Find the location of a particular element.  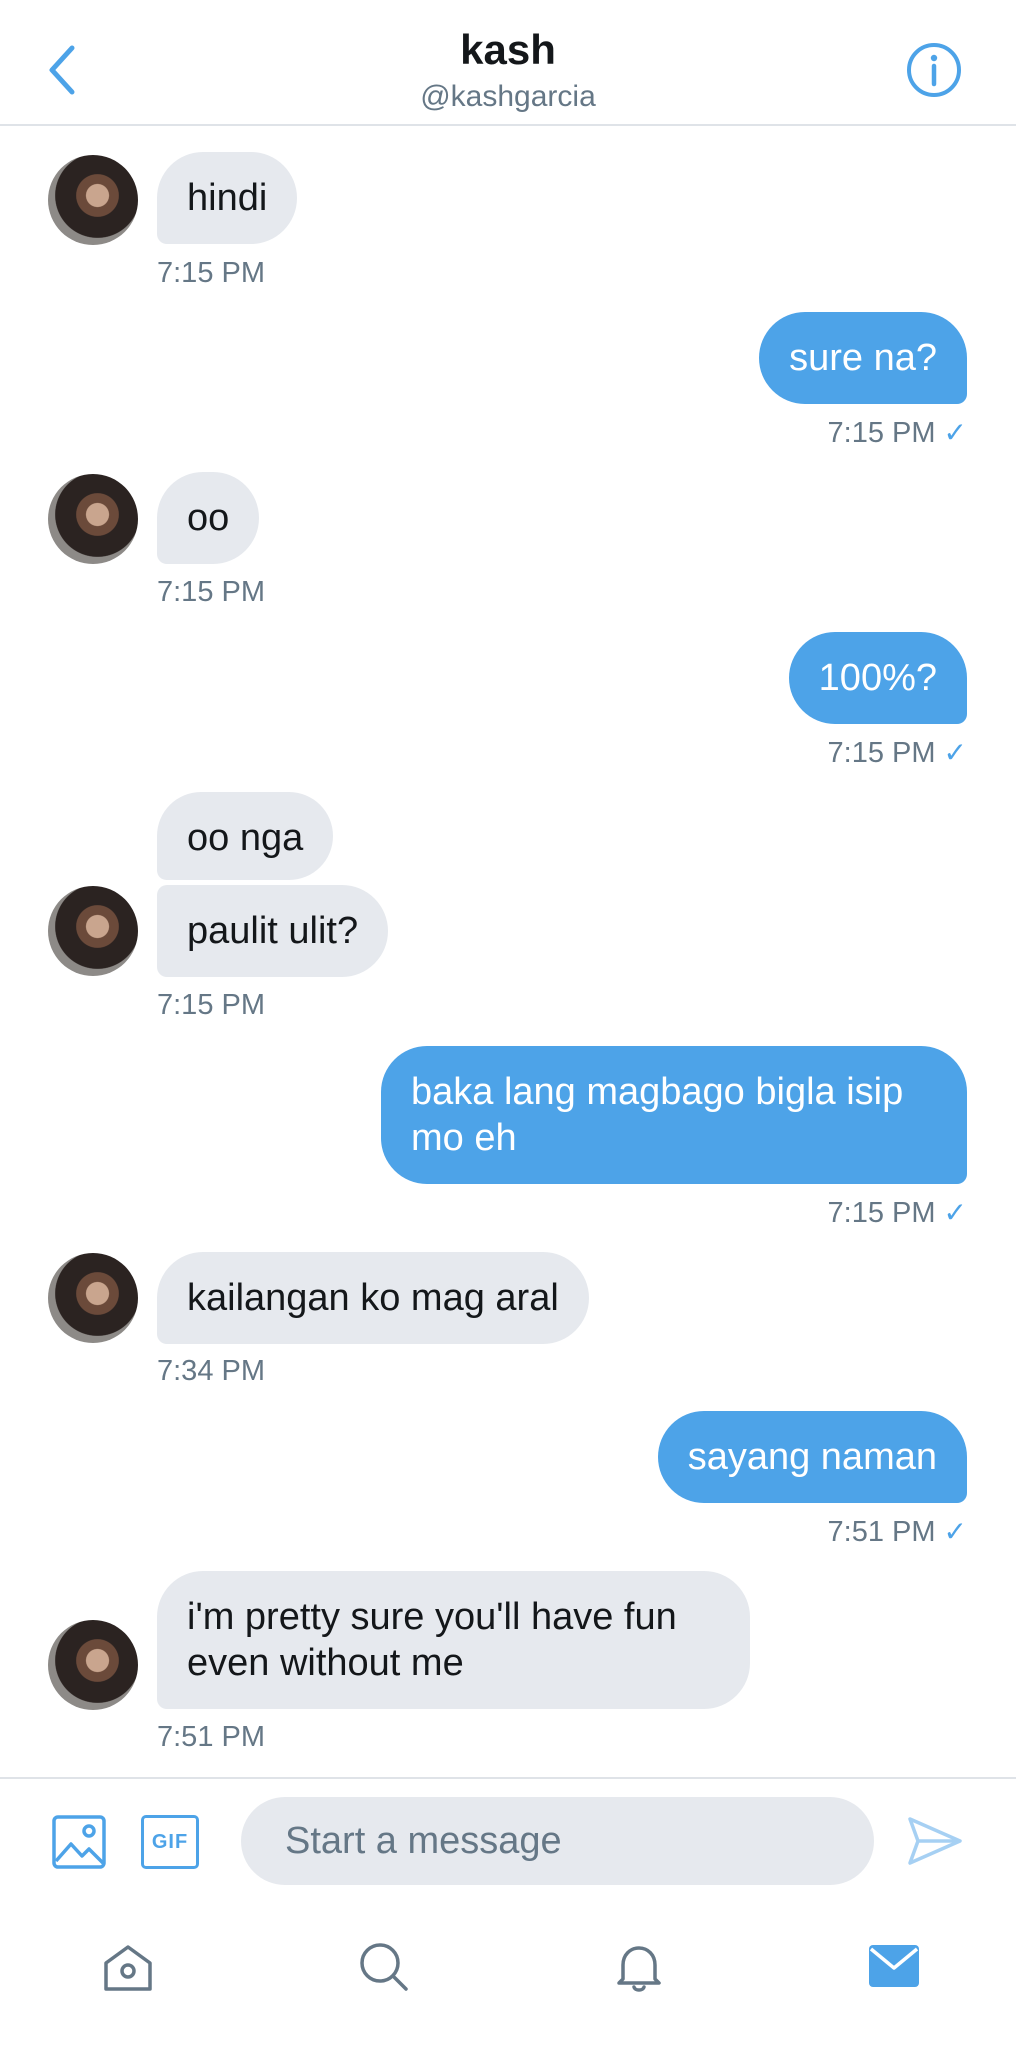

sent-message: sayang naman is located at coordinates (812, 1457).